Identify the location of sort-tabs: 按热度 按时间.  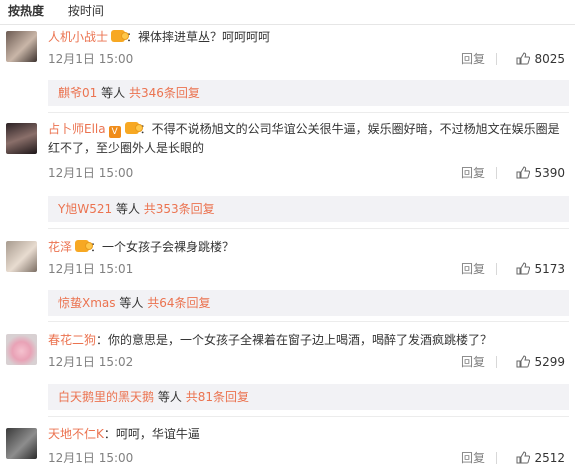
(287, 12).